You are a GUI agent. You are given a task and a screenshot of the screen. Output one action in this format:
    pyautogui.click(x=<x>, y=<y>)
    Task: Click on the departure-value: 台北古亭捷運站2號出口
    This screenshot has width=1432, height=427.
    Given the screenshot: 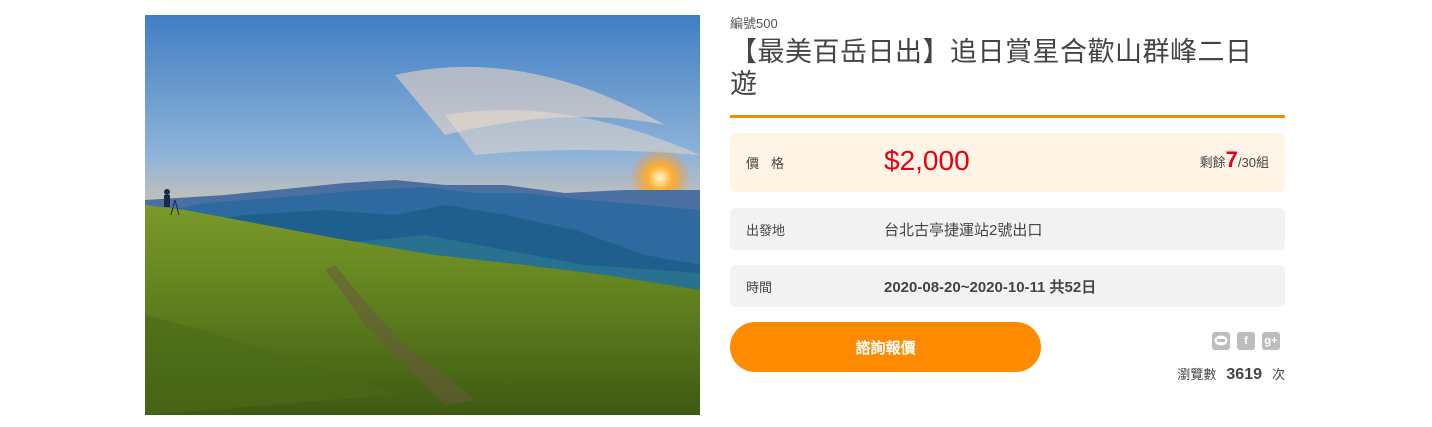 What is the action you would take?
    pyautogui.click(x=963, y=230)
    